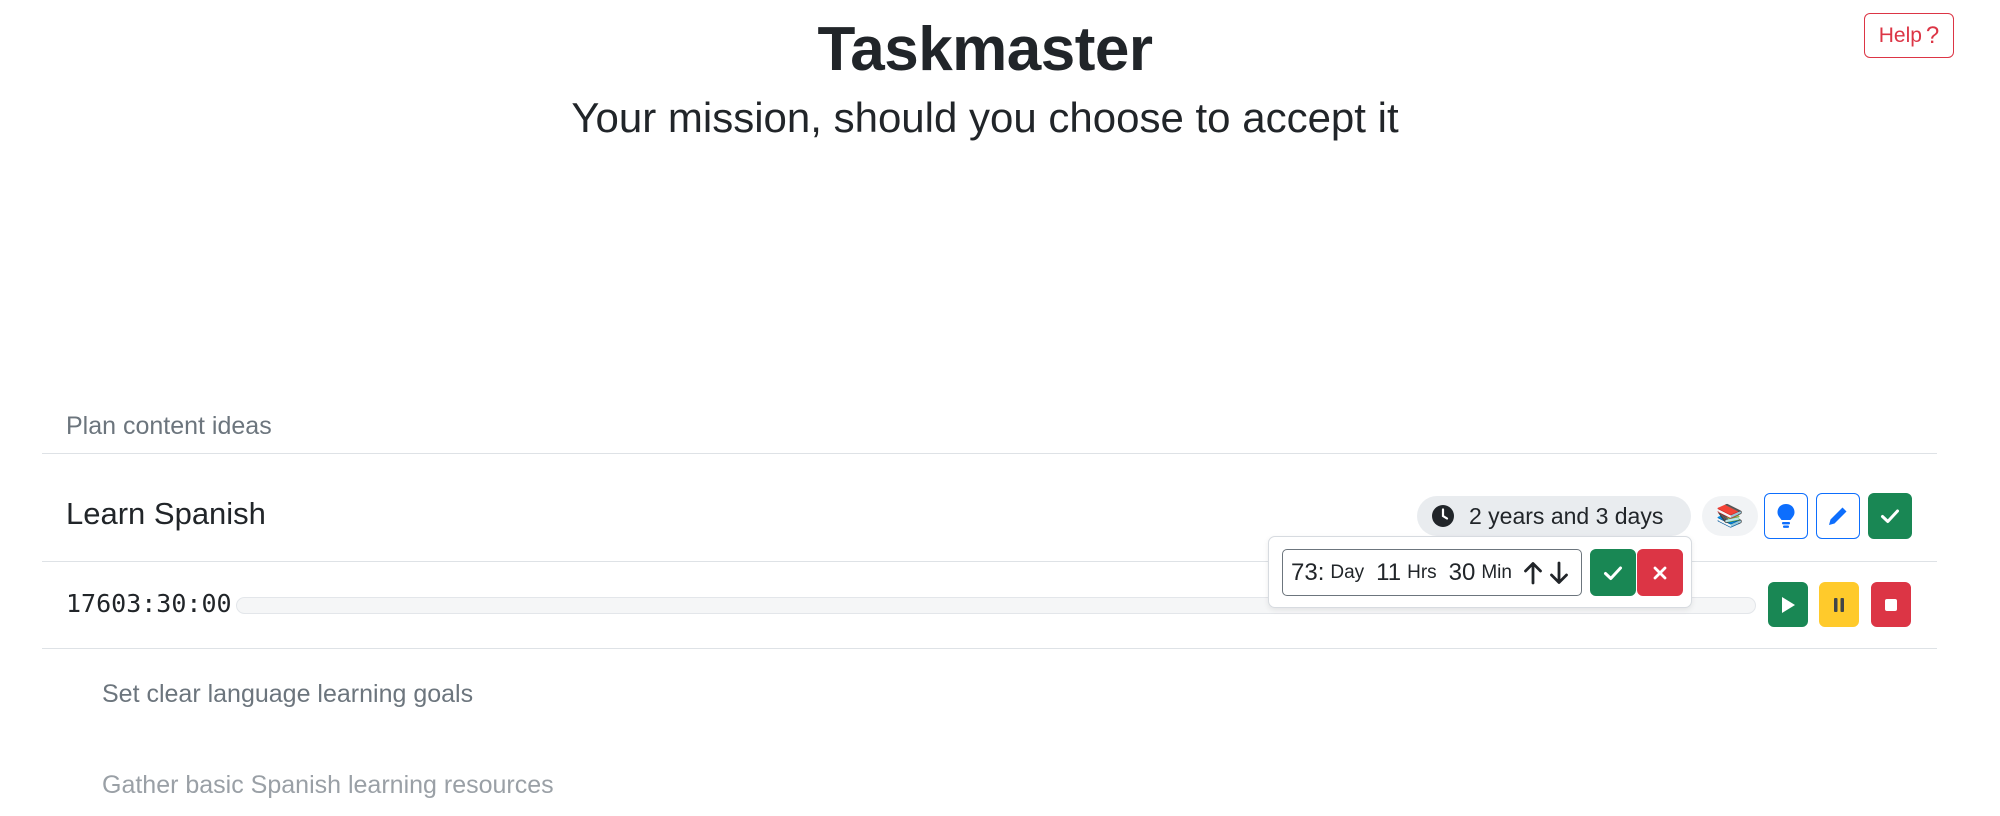  Describe the element at coordinates (328, 785) in the screenshot. I see `subtask-item: Gather basic Spanish learning resources` at that location.